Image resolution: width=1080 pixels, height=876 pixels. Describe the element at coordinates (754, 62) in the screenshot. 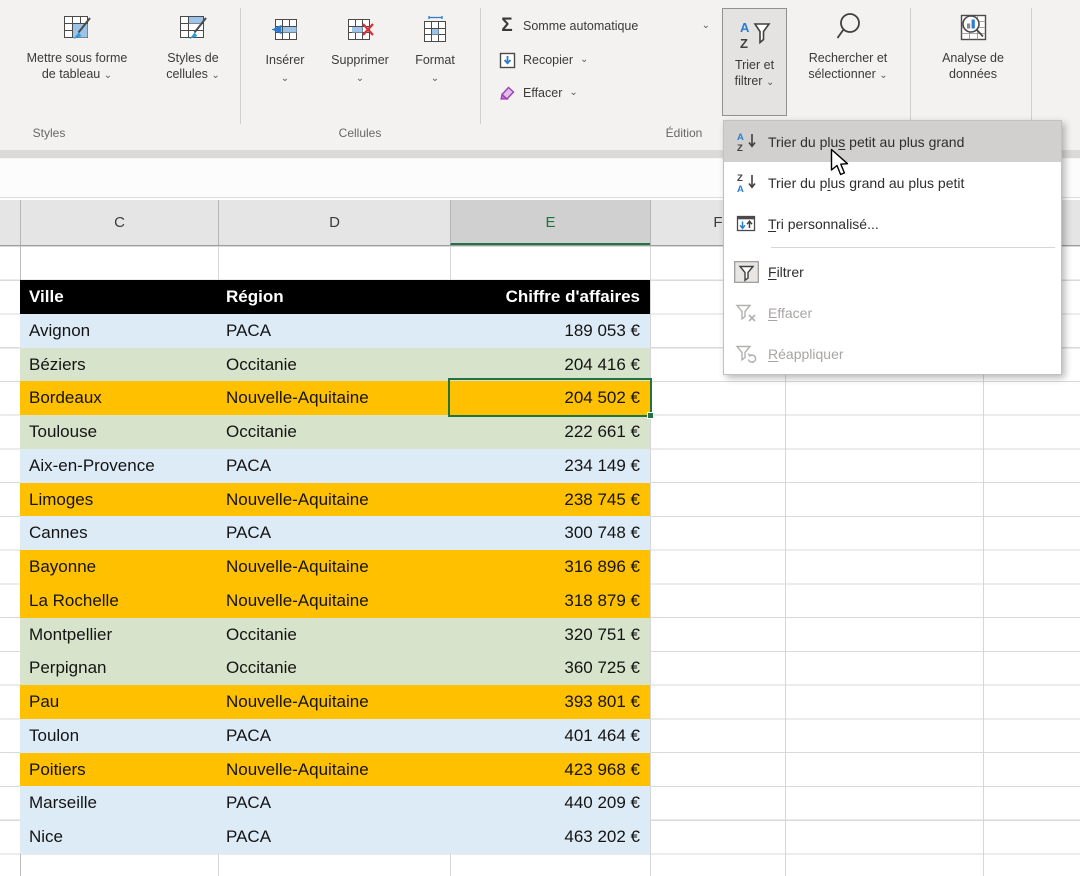

I see `sort-filter-button: A Z Trier et filtrer ⌄` at that location.